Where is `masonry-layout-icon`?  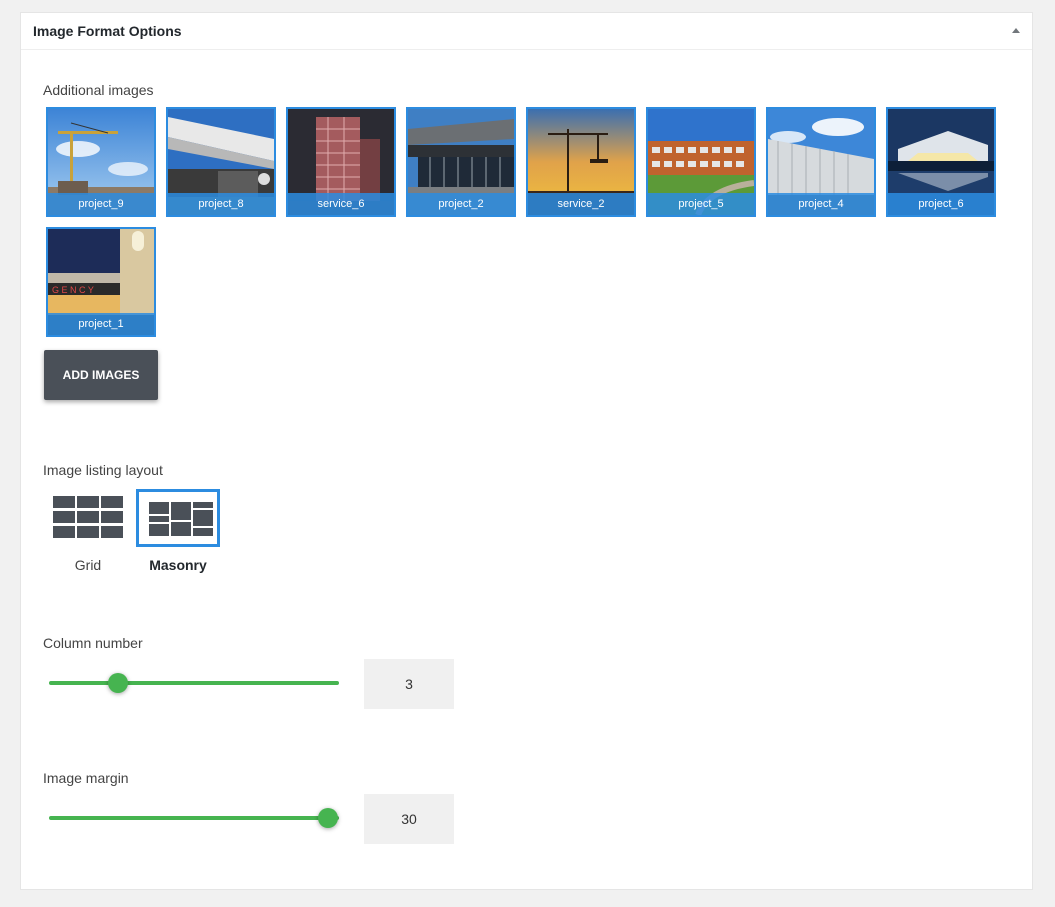
masonry-layout-icon is located at coordinates (181, 519).